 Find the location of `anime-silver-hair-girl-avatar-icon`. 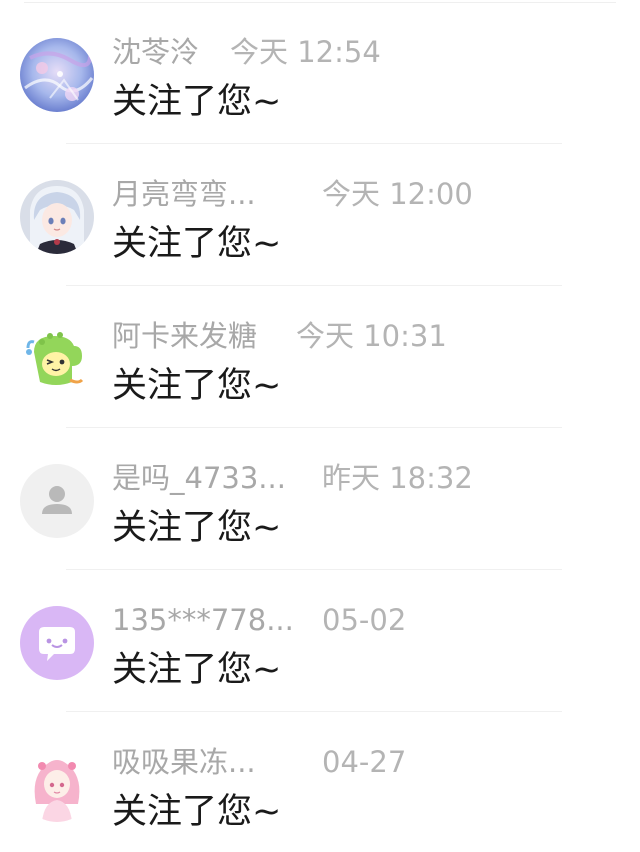

anime-silver-hair-girl-avatar-icon is located at coordinates (57, 217).